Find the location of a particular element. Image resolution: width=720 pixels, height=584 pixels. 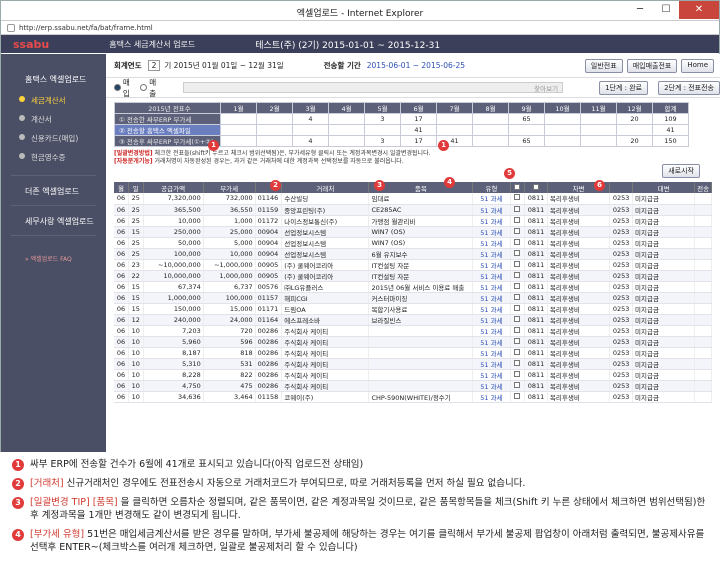

cell-vendor: 수산빌딩 is located at coordinates (325, 199).